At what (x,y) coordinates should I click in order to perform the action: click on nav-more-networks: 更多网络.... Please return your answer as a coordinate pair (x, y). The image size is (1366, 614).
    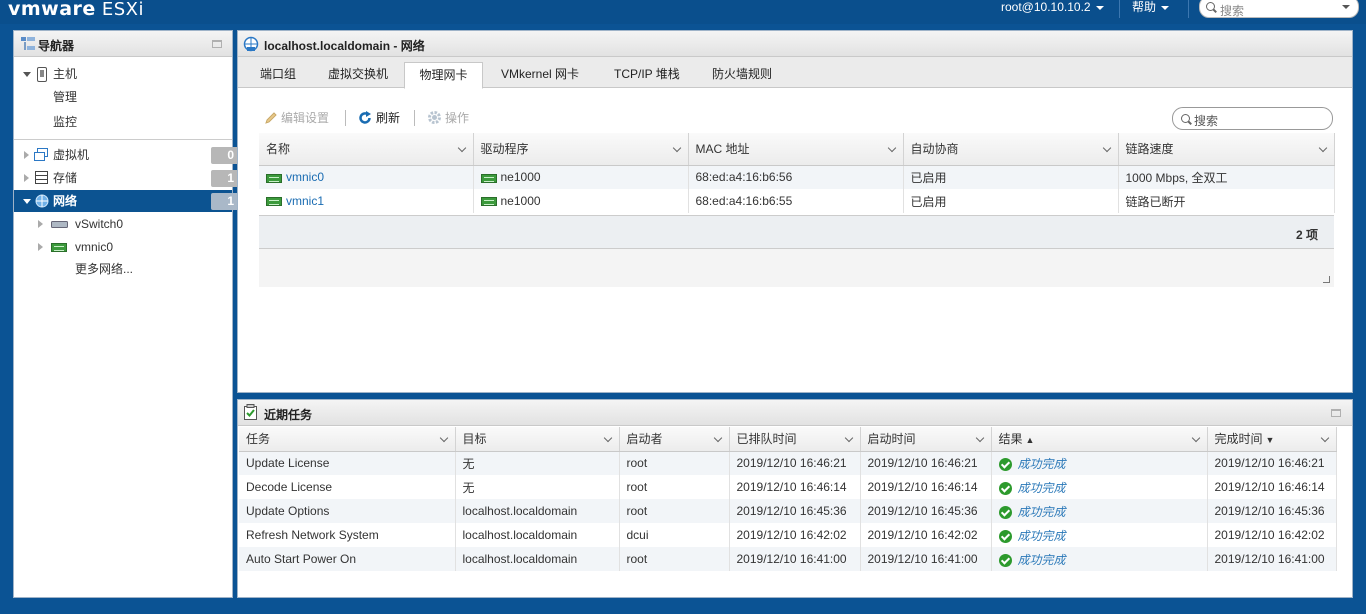
    Looking at the image, I should click on (123, 269).